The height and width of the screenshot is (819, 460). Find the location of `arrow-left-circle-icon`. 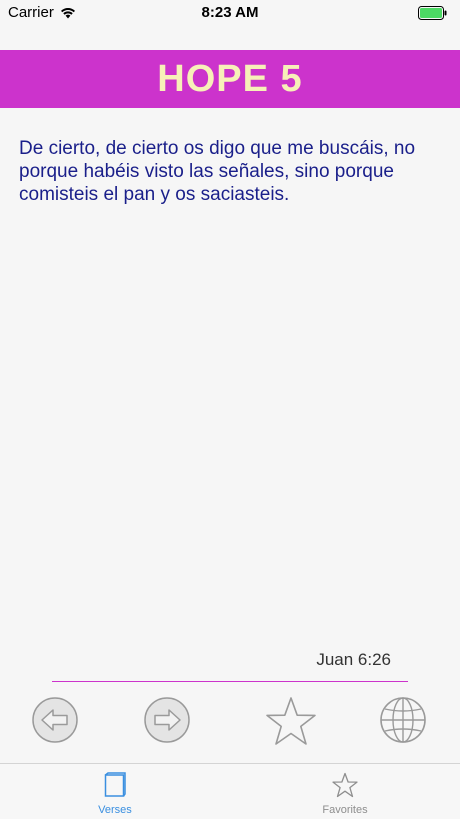

arrow-left-circle-icon is located at coordinates (55, 720).